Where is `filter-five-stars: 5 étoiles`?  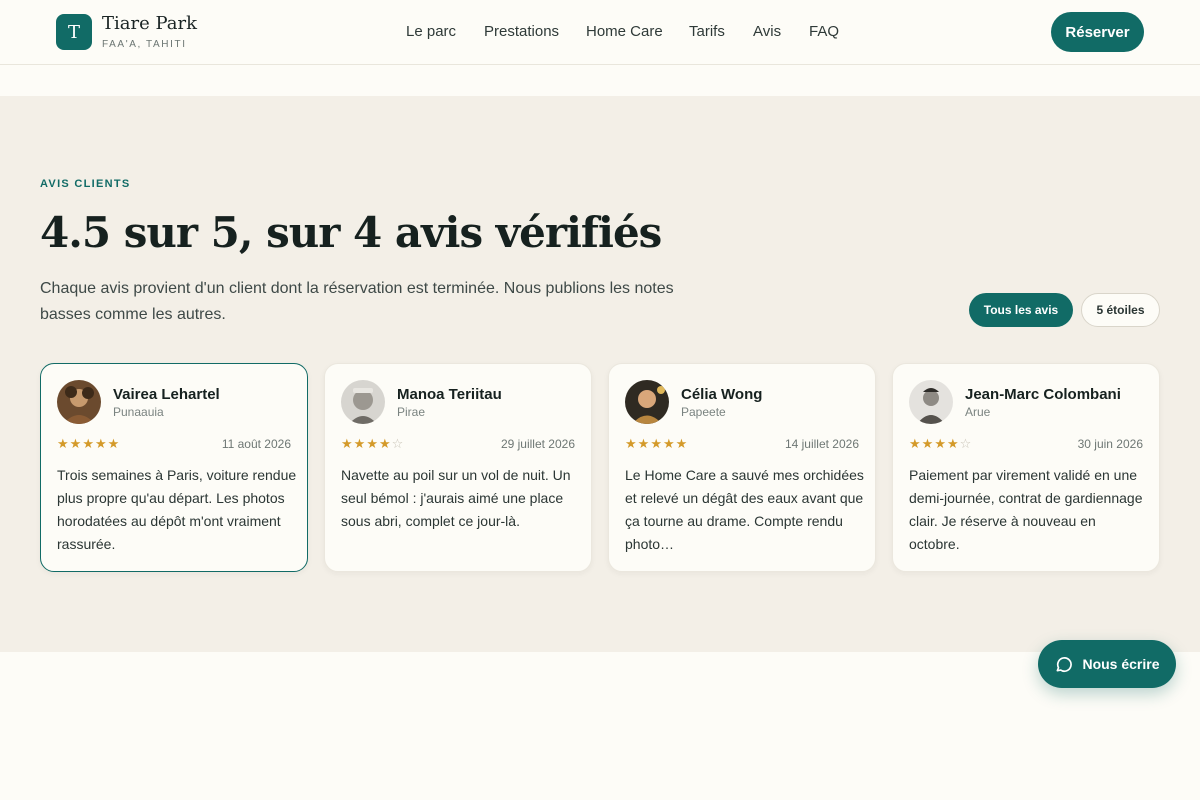
filter-five-stars: 5 étoiles is located at coordinates (1120, 310).